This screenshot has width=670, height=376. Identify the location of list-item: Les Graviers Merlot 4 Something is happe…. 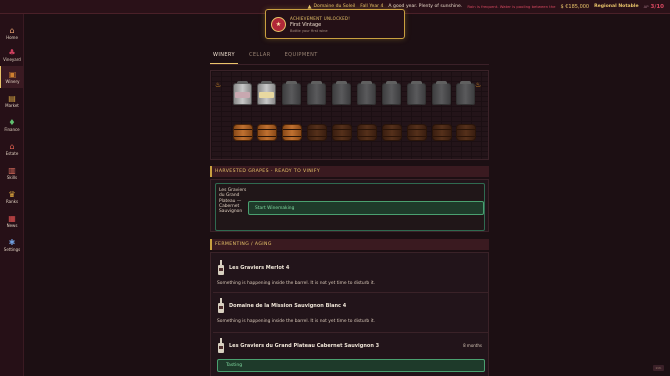
(350, 275).